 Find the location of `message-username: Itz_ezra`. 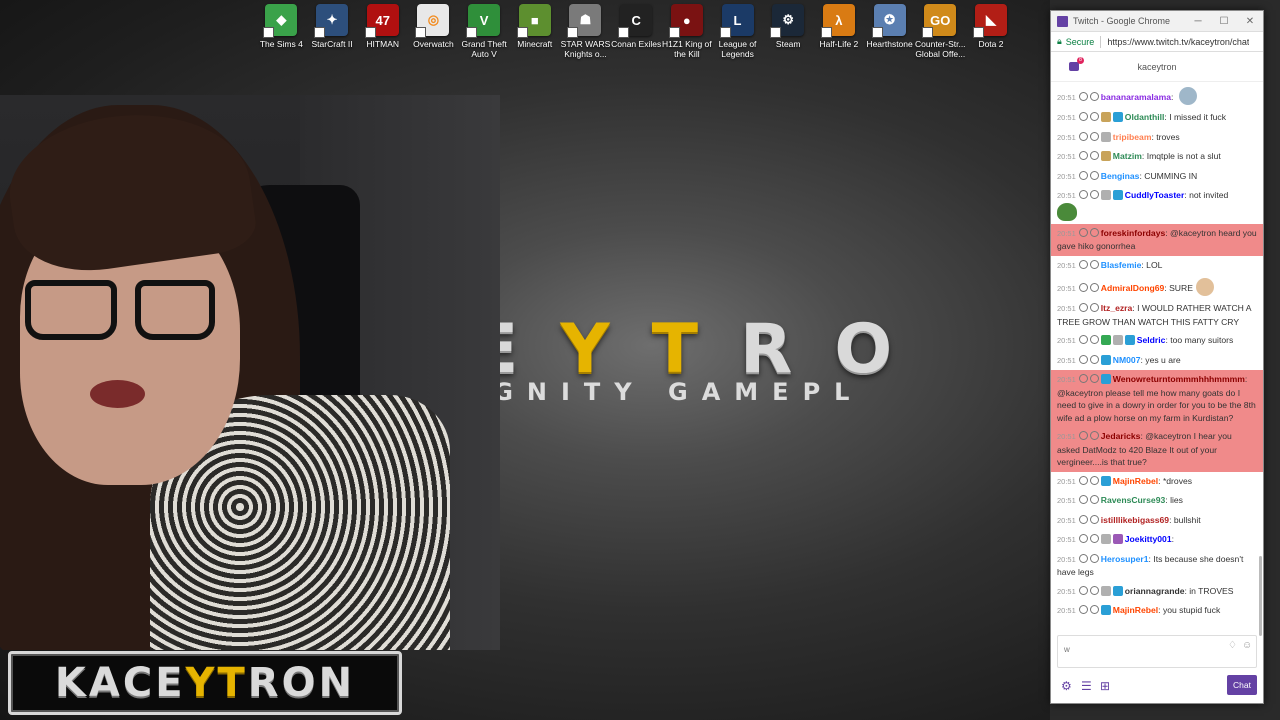

message-username: Itz_ezra is located at coordinates (1117, 308).